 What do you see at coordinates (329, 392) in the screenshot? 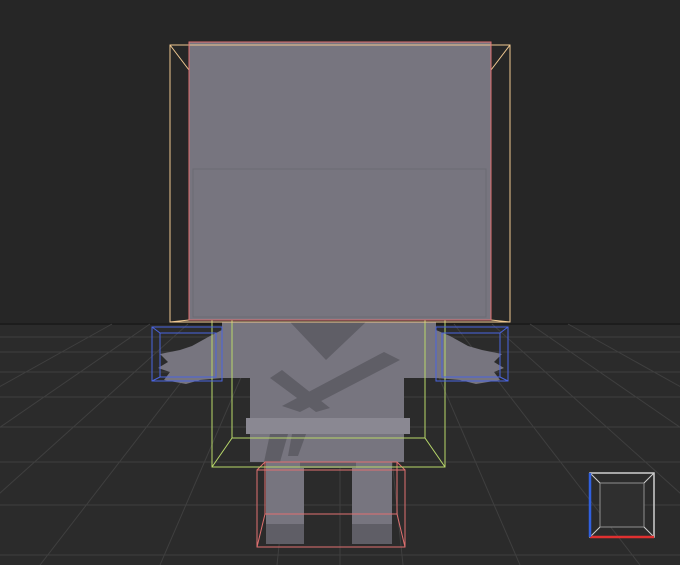
I see `torso` at bounding box center [329, 392].